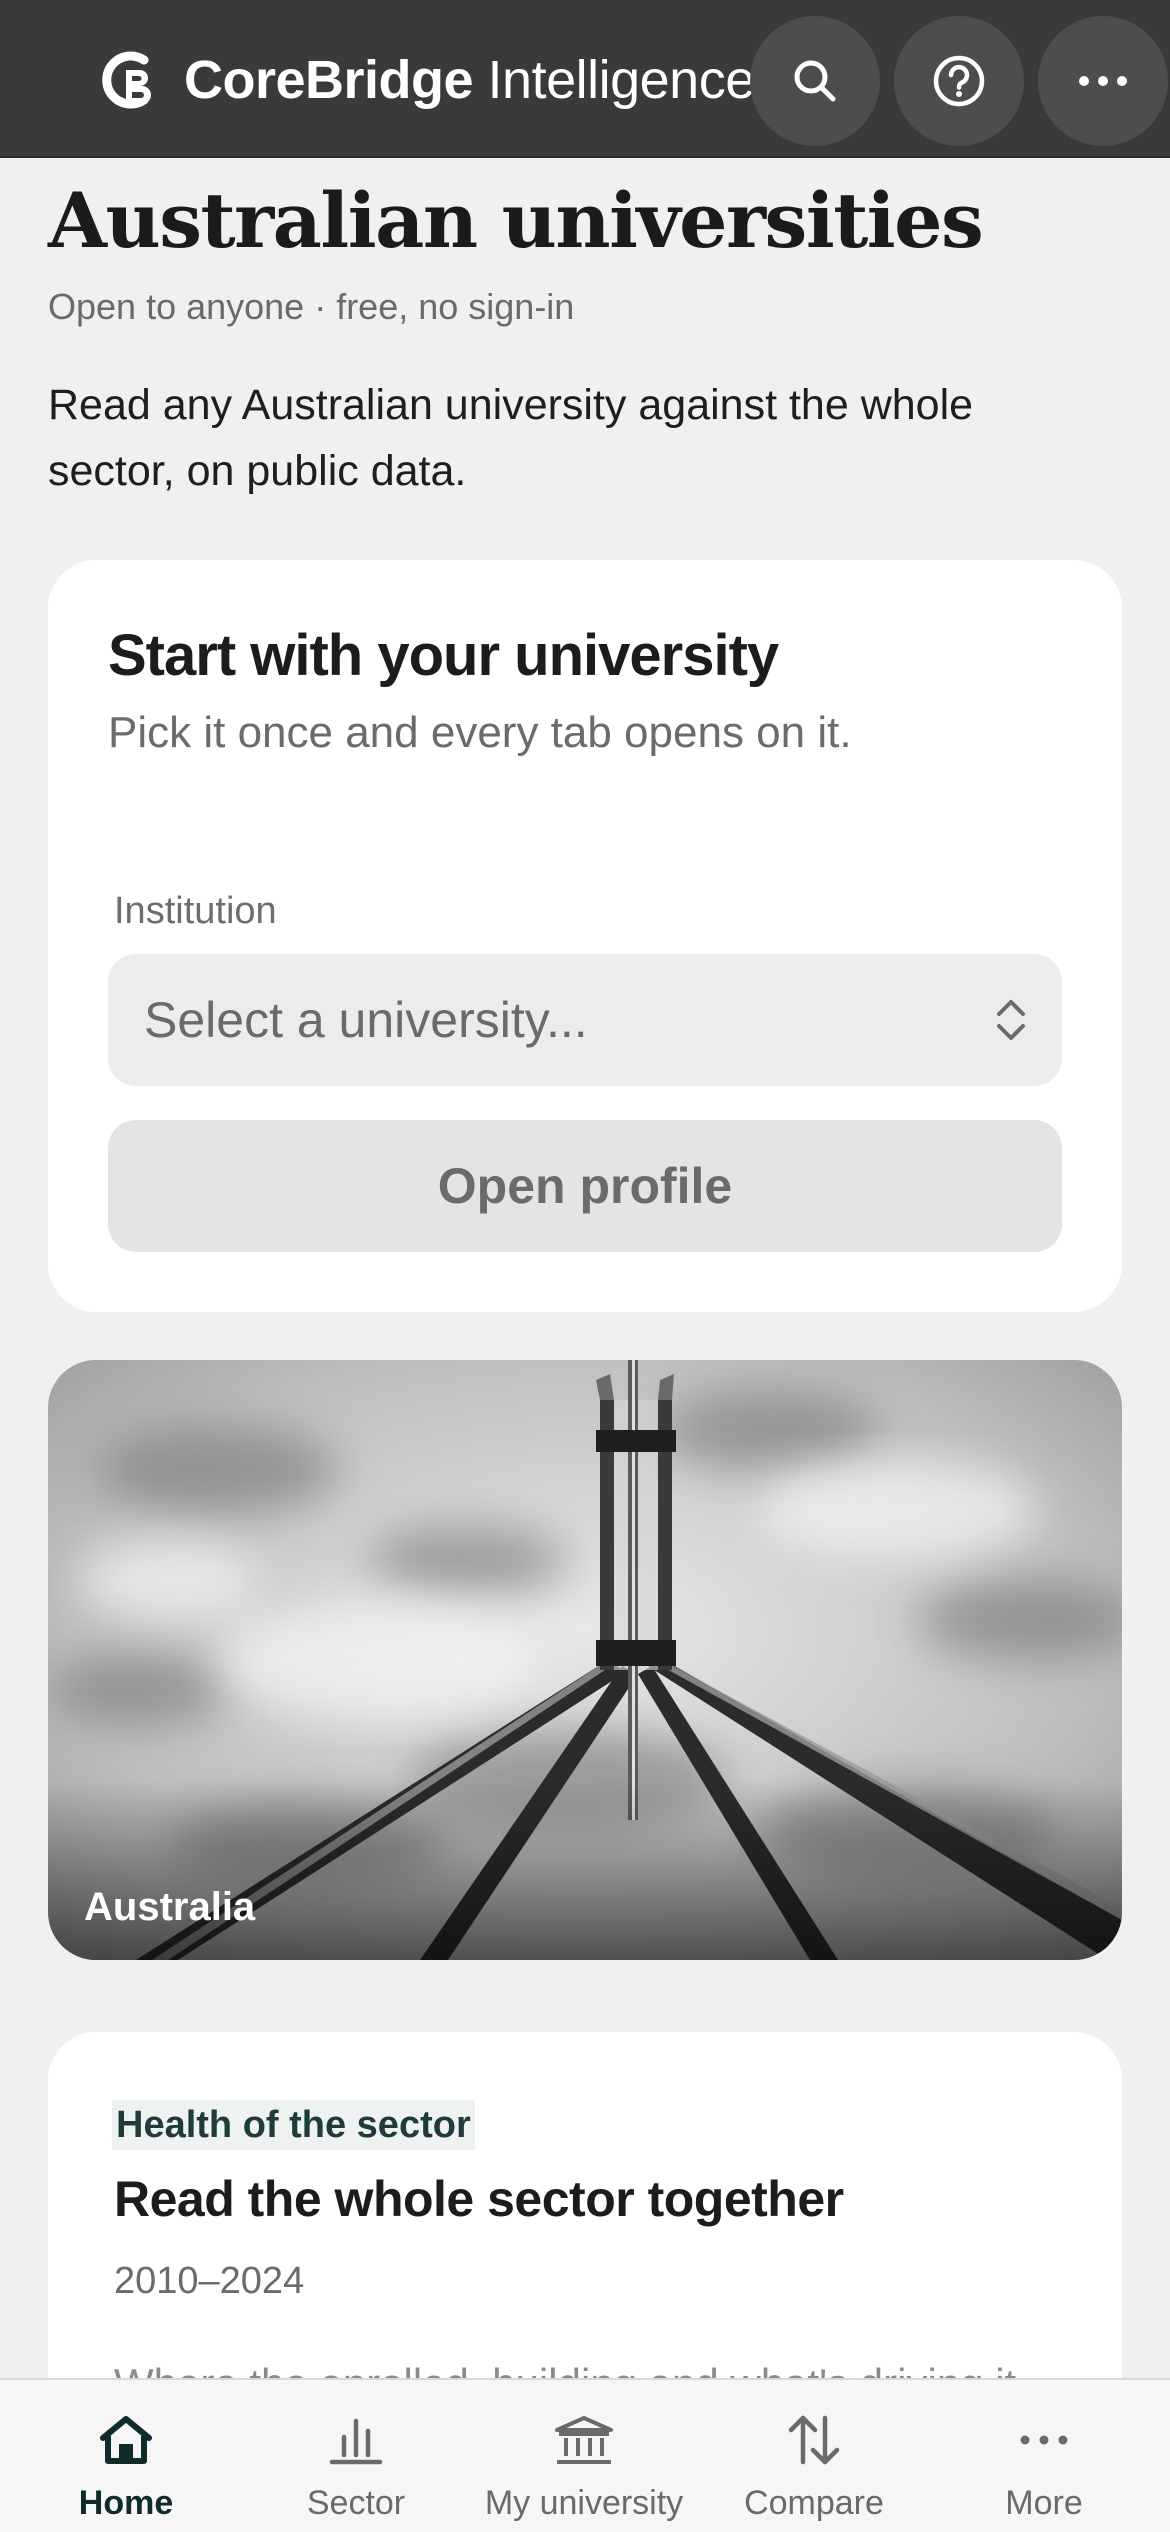 This screenshot has height=2532, width=1170. I want to click on sector-card-eyebrow: Health of the sector, so click(293, 2125).